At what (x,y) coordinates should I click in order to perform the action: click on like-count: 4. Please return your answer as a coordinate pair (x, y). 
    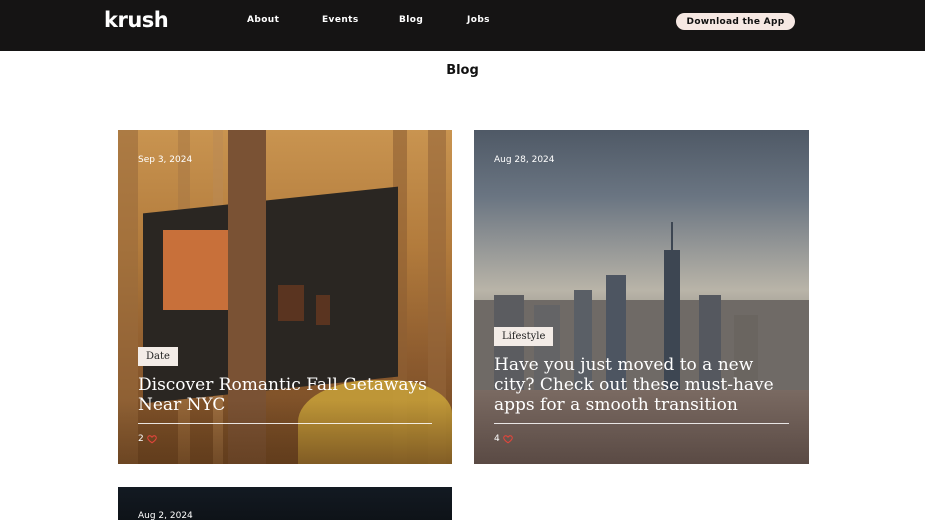
    Looking at the image, I should click on (503, 439).